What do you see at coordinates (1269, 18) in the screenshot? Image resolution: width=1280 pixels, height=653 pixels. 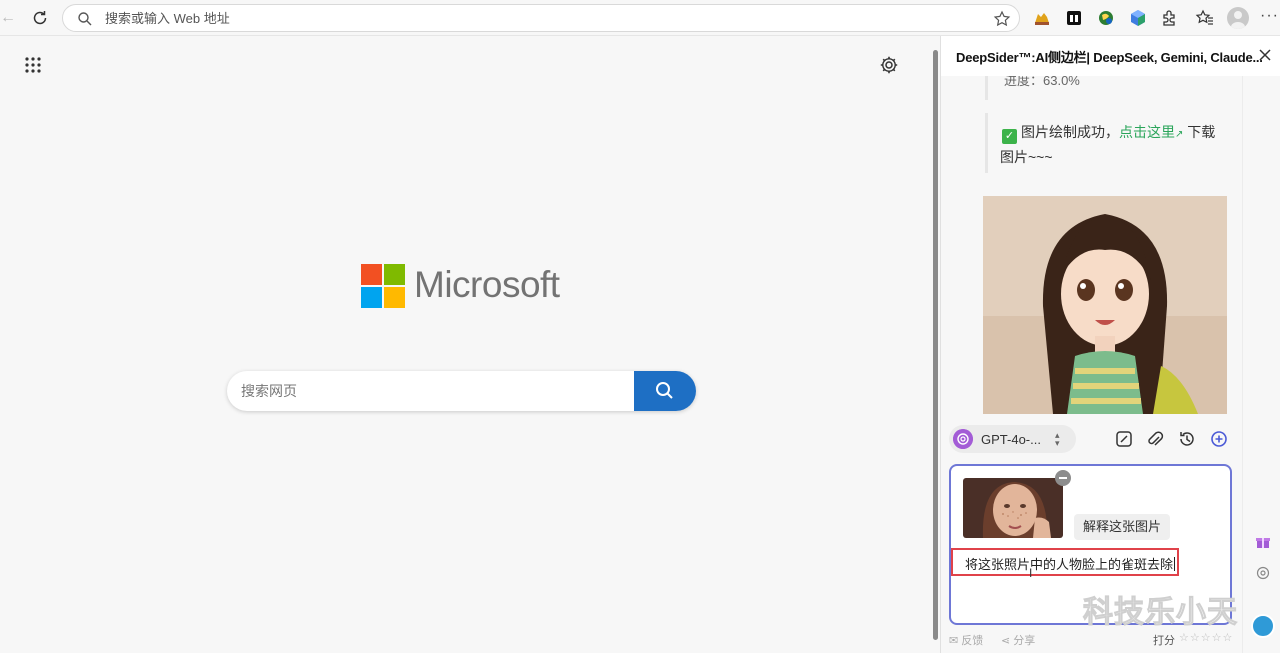 I see `more-menu-icon: ···` at bounding box center [1269, 18].